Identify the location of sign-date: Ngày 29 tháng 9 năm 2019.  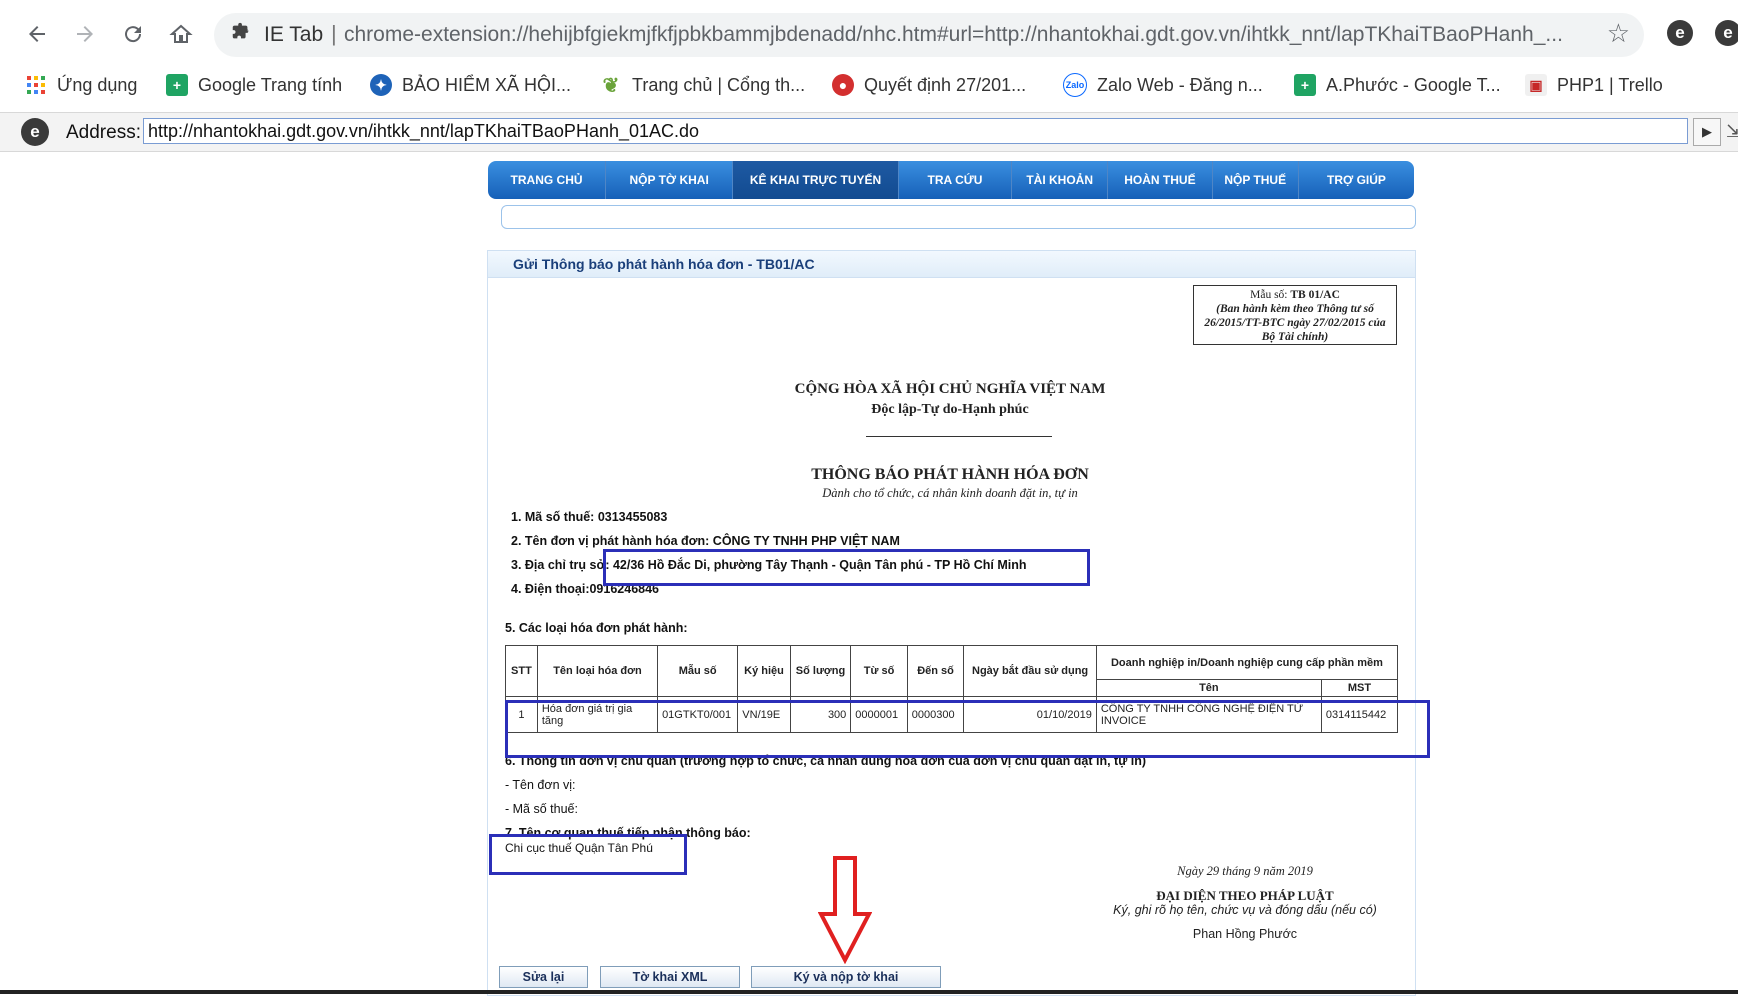
(1245, 871).